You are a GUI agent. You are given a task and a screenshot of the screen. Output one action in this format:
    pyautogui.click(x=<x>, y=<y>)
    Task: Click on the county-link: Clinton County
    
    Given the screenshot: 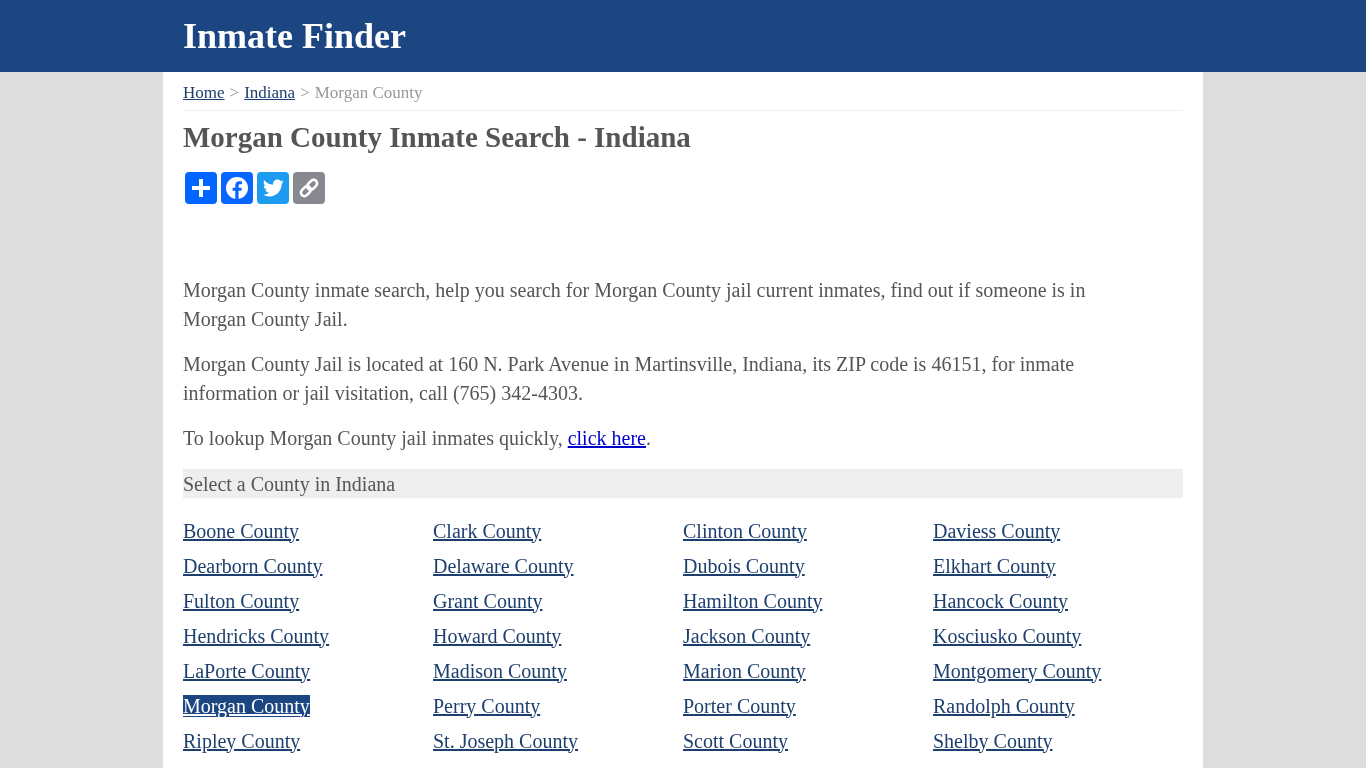 What is the action you would take?
    pyautogui.click(x=745, y=530)
    